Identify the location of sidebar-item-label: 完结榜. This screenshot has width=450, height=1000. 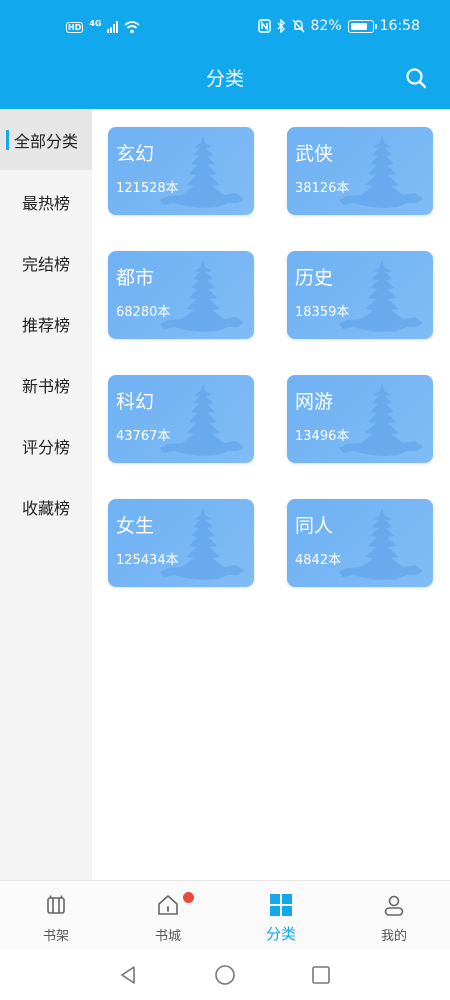
(45, 264).